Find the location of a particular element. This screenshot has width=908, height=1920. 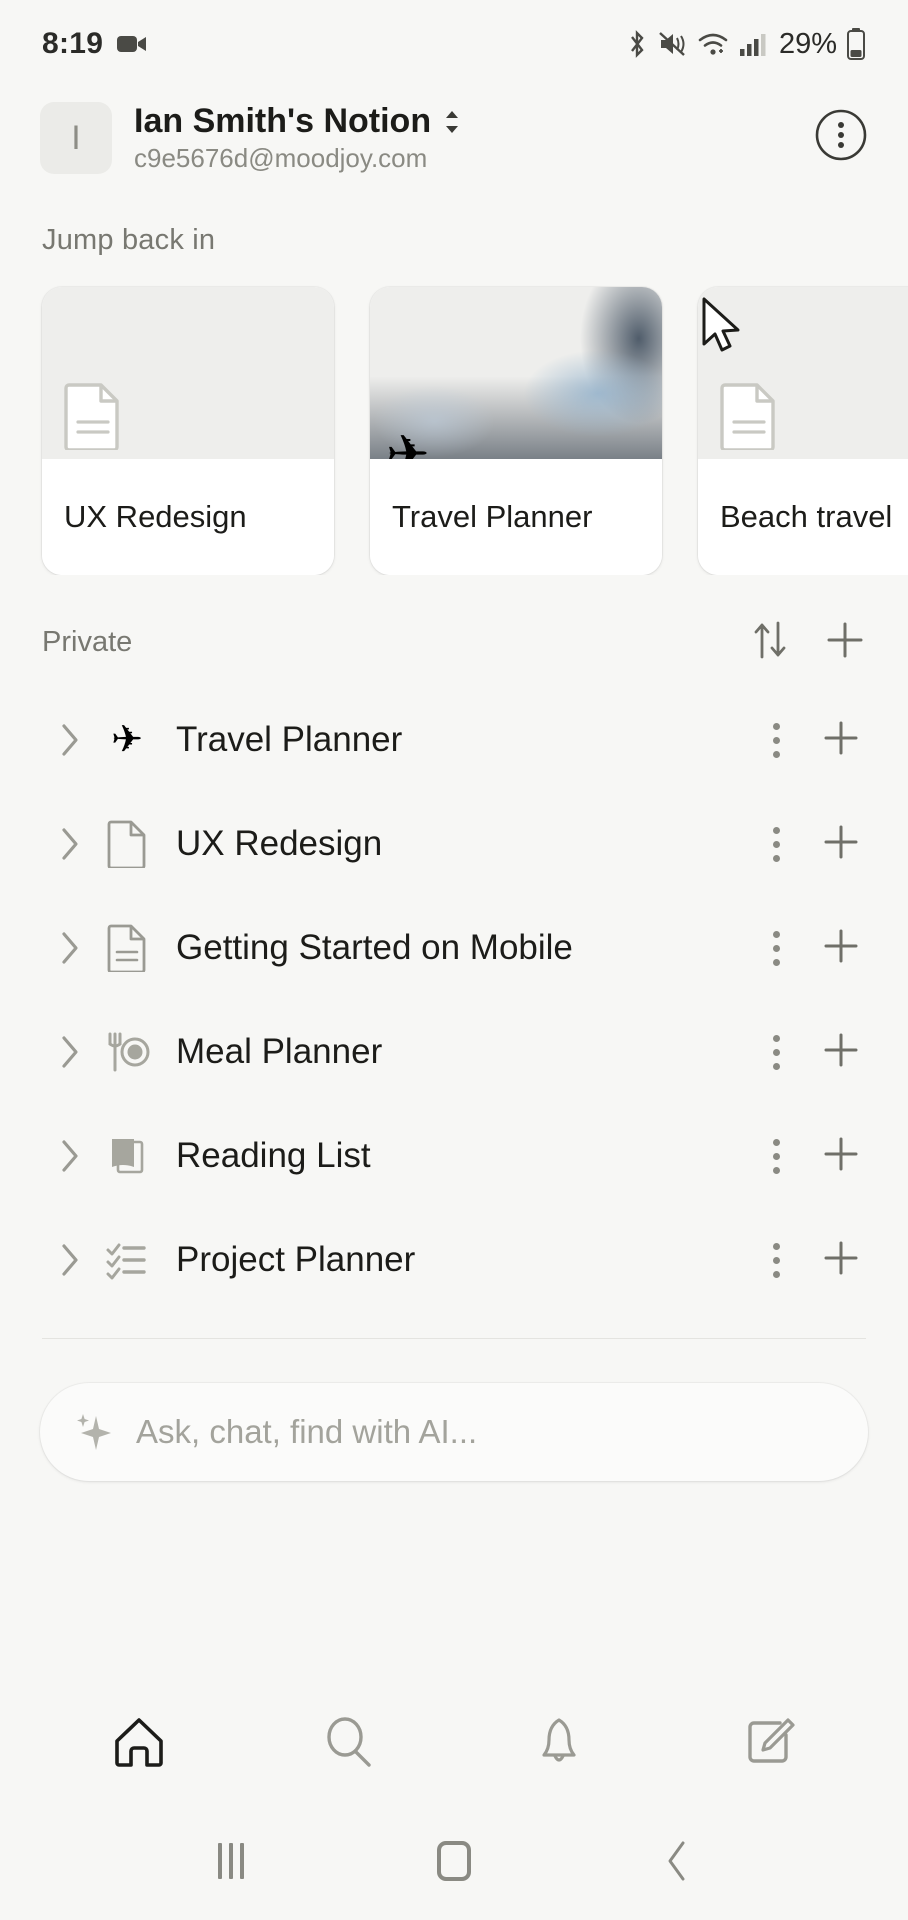

workspace-switcher: Ian Smith's Notion is located at coordinates (298, 121).